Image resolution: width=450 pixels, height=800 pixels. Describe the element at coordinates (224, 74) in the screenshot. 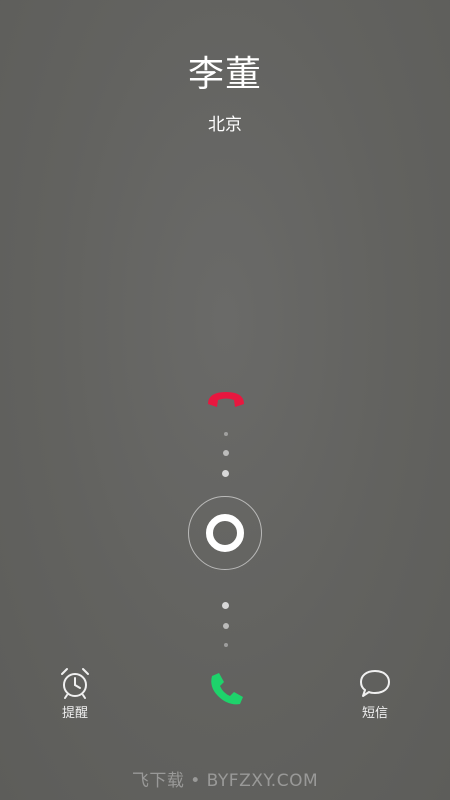

I see `caller-name: 李董` at that location.